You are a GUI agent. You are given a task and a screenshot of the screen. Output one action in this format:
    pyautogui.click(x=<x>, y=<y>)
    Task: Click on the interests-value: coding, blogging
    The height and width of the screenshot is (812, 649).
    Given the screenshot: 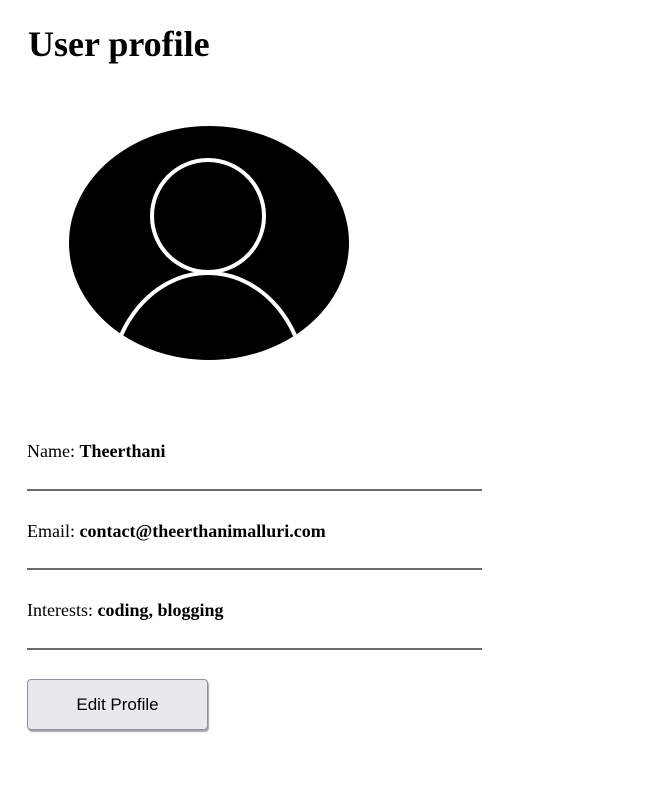 What is the action you would take?
    pyautogui.click(x=160, y=610)
    